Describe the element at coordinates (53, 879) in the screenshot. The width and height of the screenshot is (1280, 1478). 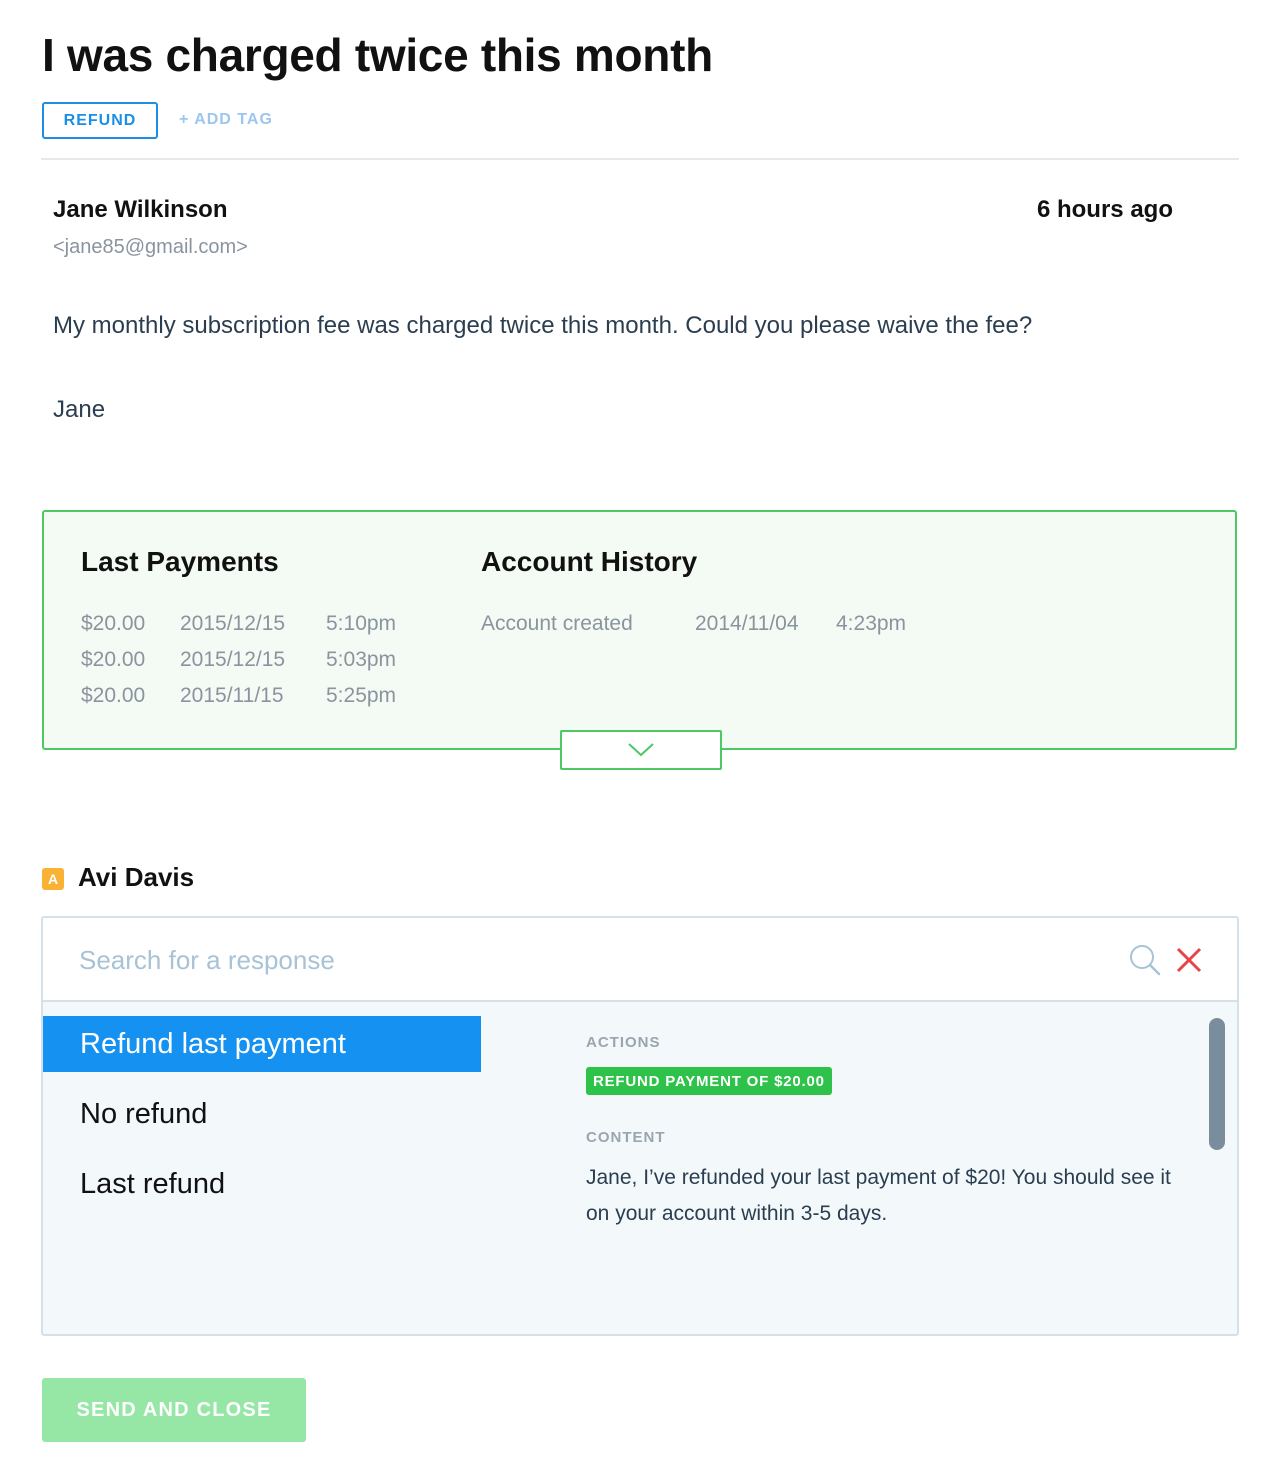
I see `agent-avatar: A` at that location.